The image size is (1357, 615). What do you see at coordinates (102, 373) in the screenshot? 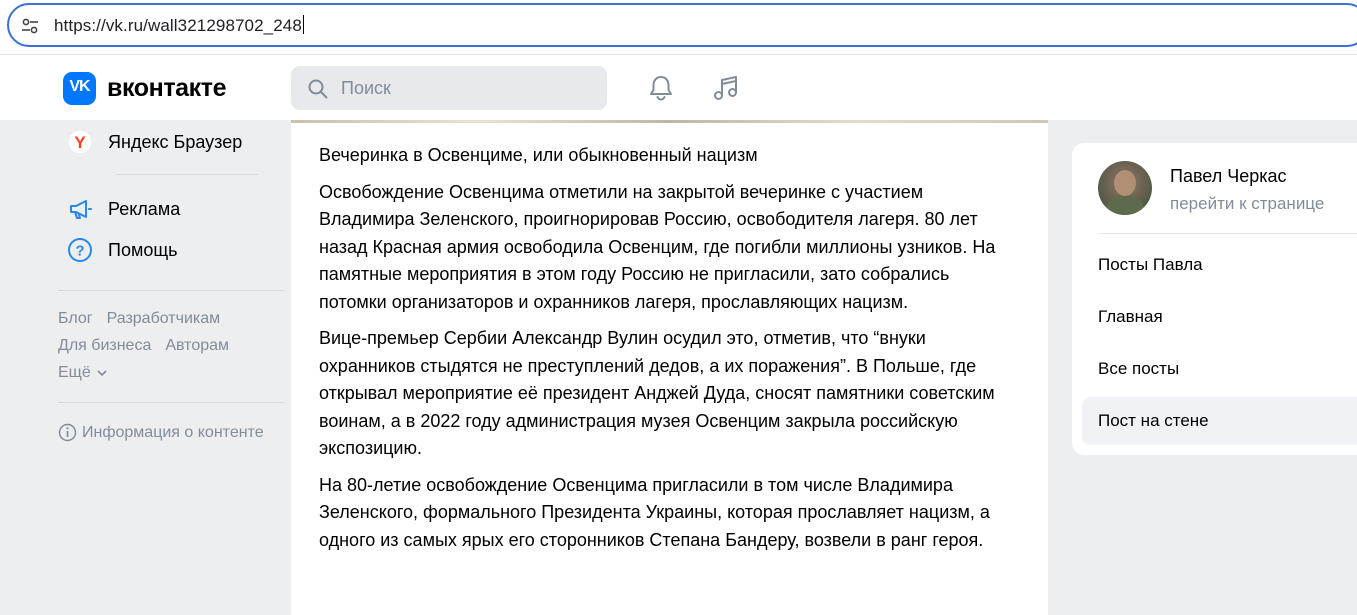
I see `chevron-down-icon` at bounding box center [102, 373].